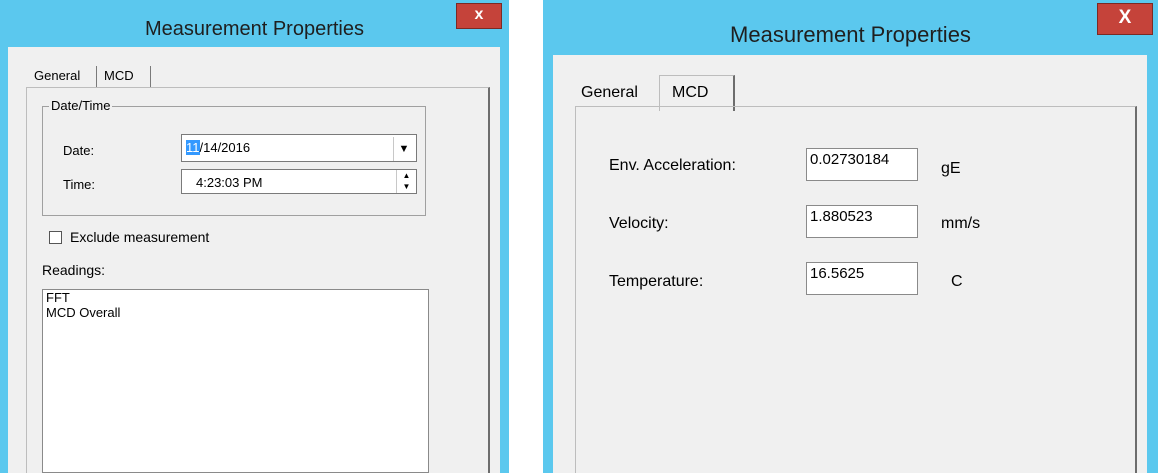 The width and height of the screenshot is (1158, 473). Describe the element at coordinates (74, 270) in the screenshot. I see `readings-label: Readings:` at that location.